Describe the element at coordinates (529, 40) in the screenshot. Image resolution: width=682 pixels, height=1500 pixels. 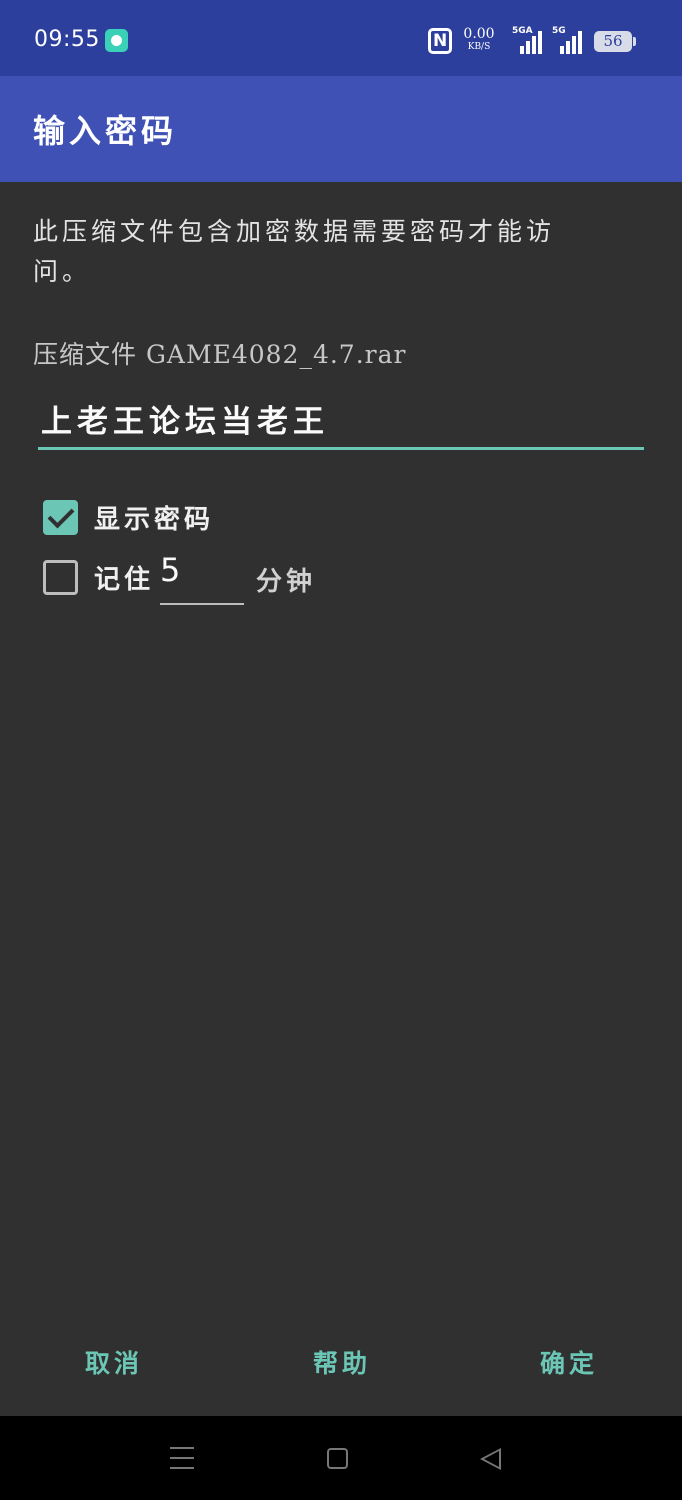
I see `signal-5ga-icon: 5GA` at that location.